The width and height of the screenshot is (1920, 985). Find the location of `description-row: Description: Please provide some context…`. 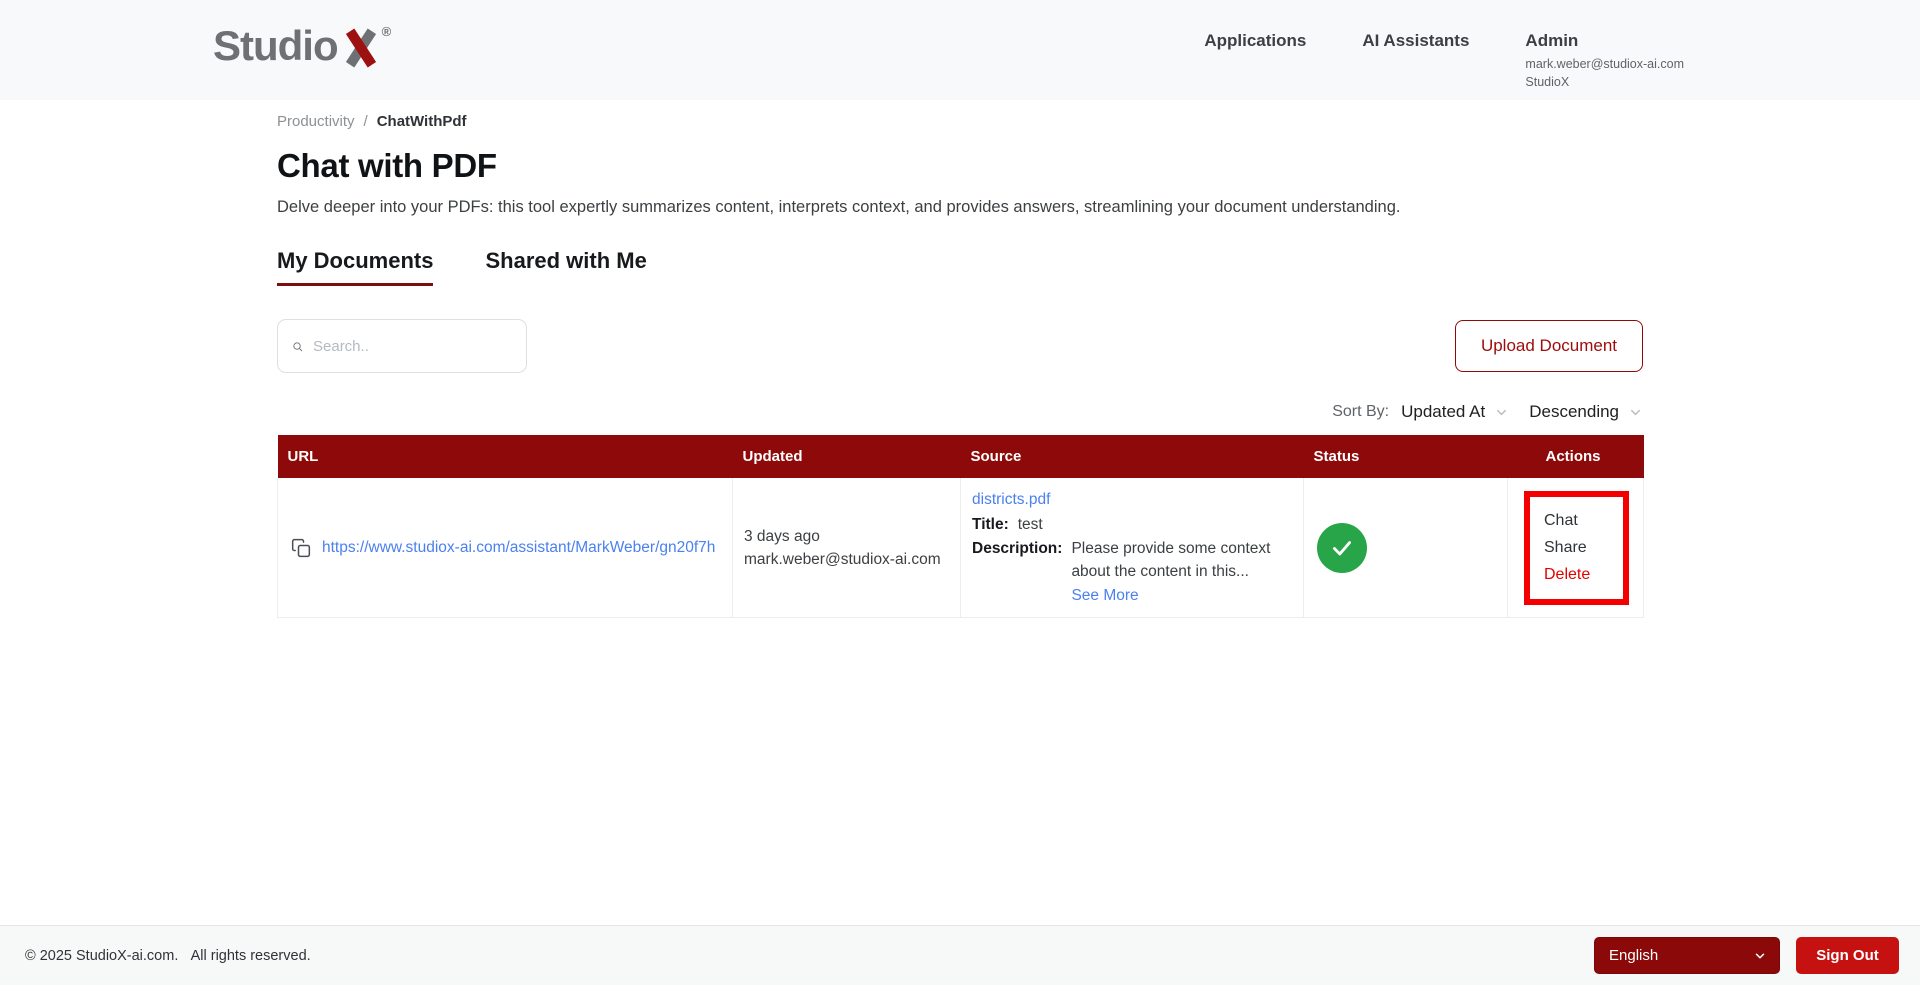

description-row: Description: Please provide some context… is located at coordinates (1133, 572).